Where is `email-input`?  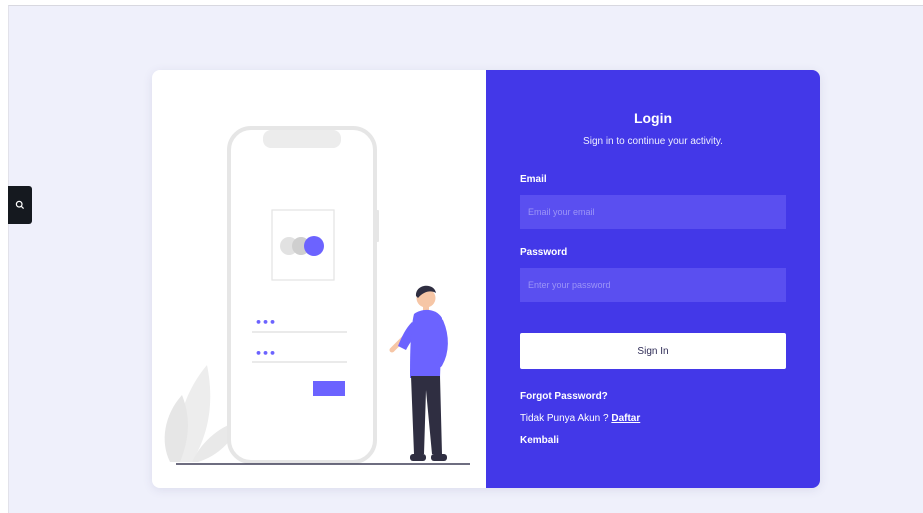
email-input is located at coordinates (653, 212).